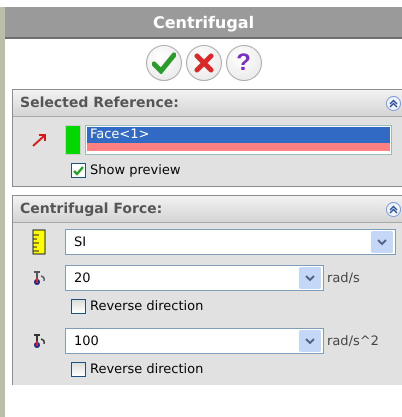 Image resolution: width=402 pixels, height=417 pixels. I want to click on checkbox-label: Show preview, so click(135, 170).